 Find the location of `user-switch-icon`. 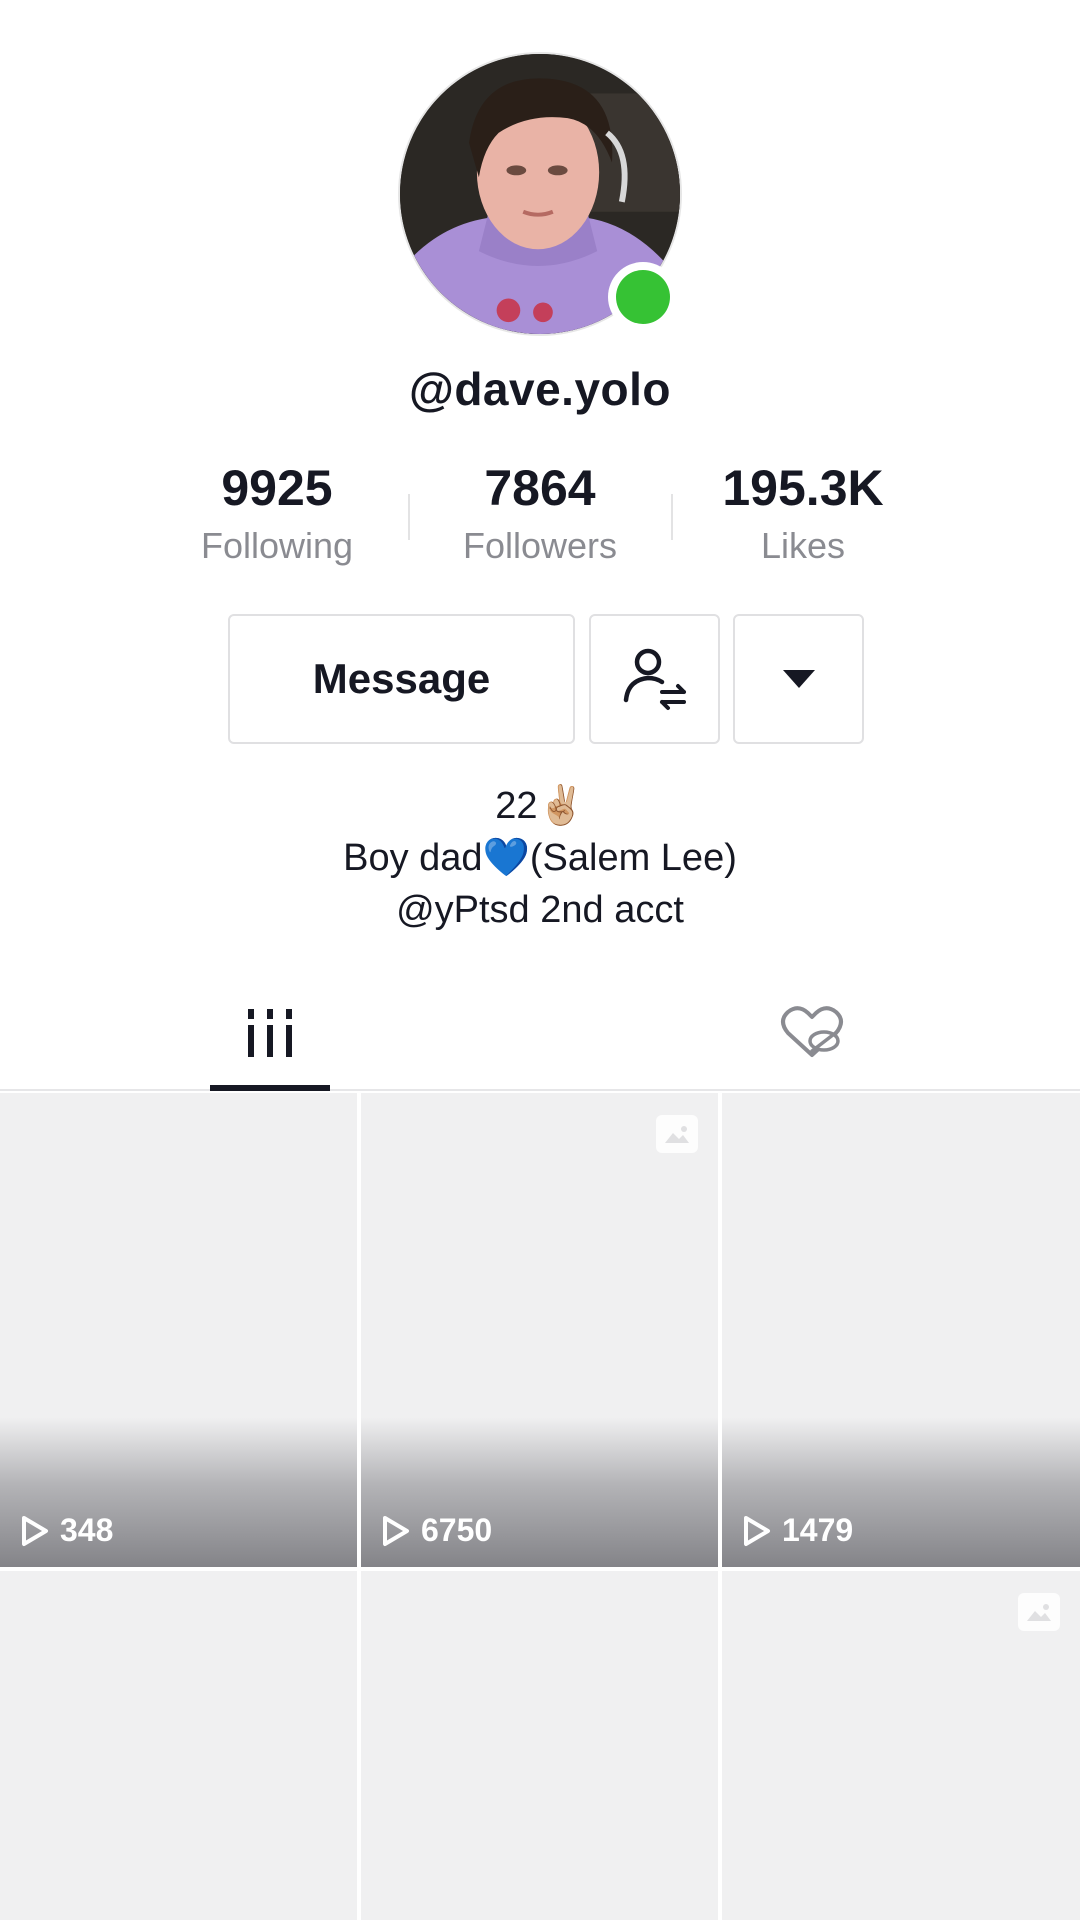

user-switch-icon is located at coordinates (654, 679).